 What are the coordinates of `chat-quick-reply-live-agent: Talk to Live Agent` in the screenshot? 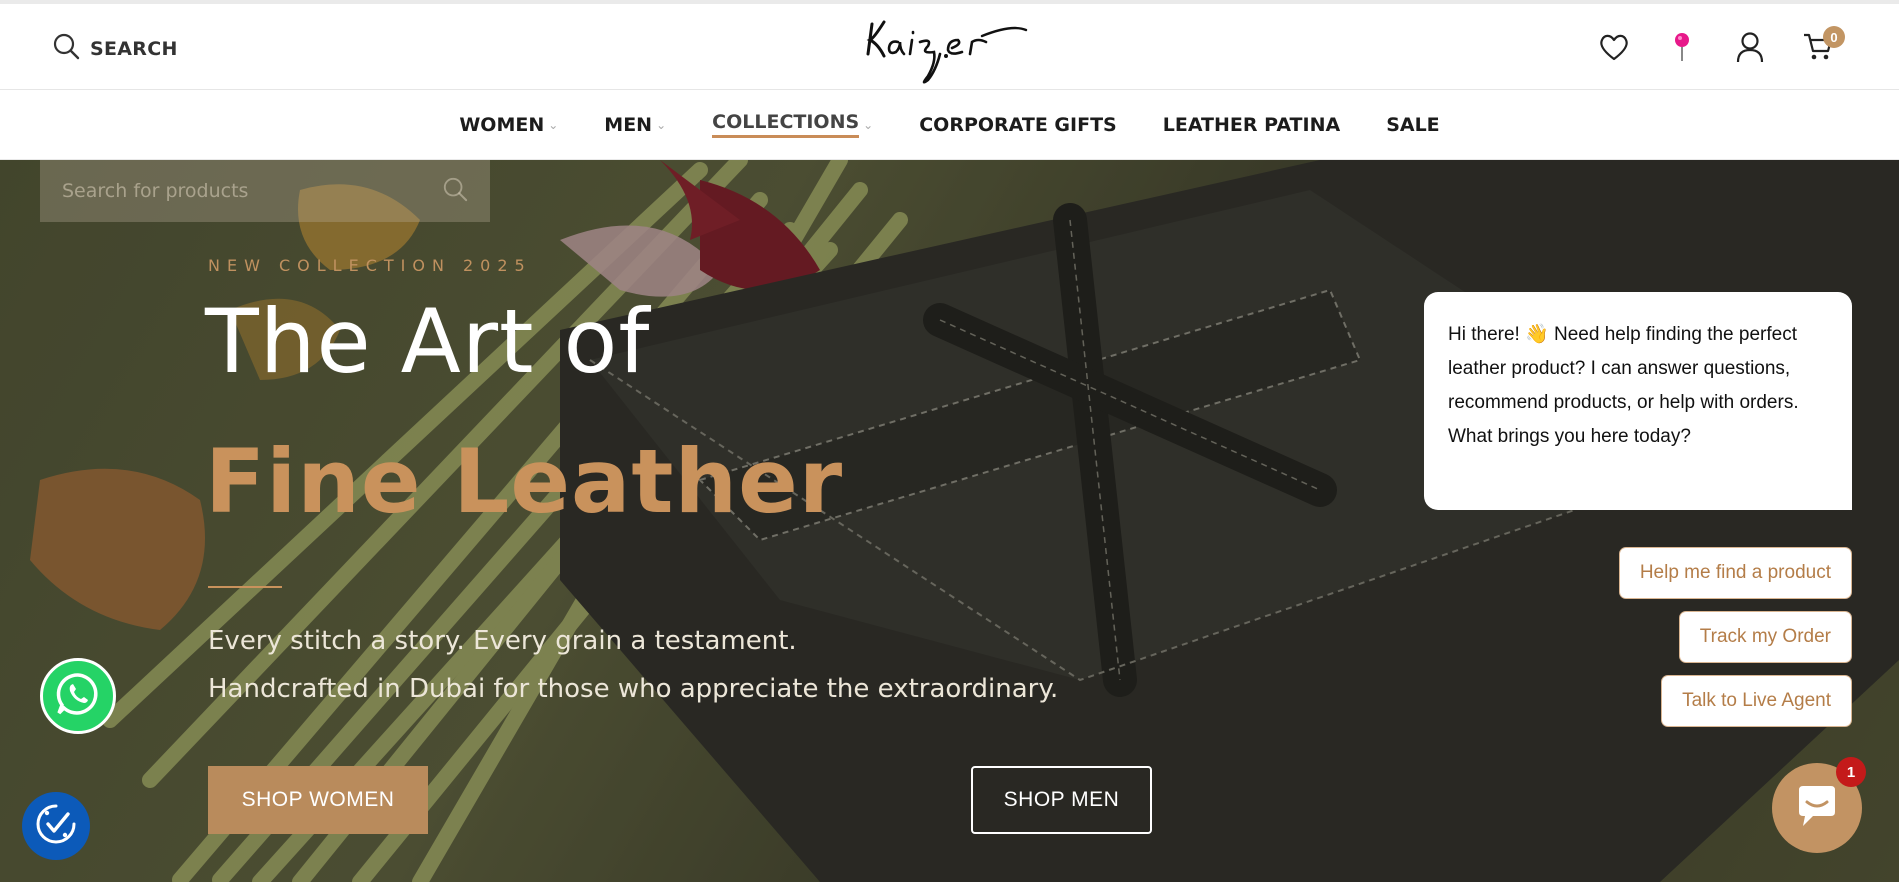 It's located at (1756, 701).